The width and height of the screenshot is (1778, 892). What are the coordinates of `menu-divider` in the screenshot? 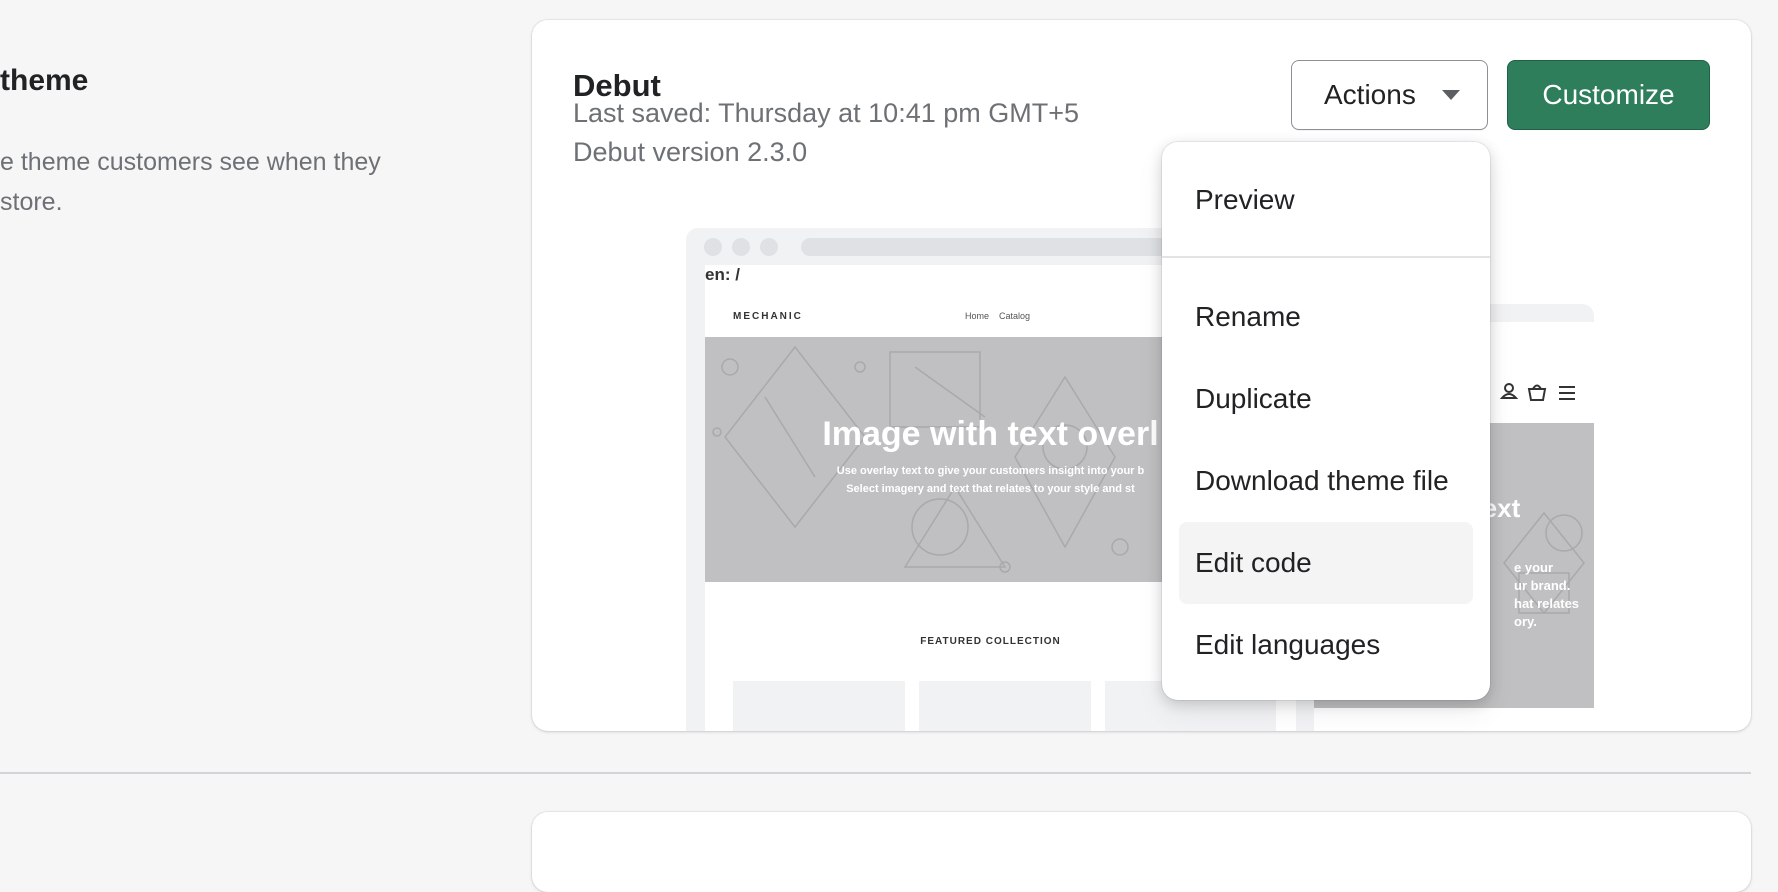 It's located at (1326, 257).